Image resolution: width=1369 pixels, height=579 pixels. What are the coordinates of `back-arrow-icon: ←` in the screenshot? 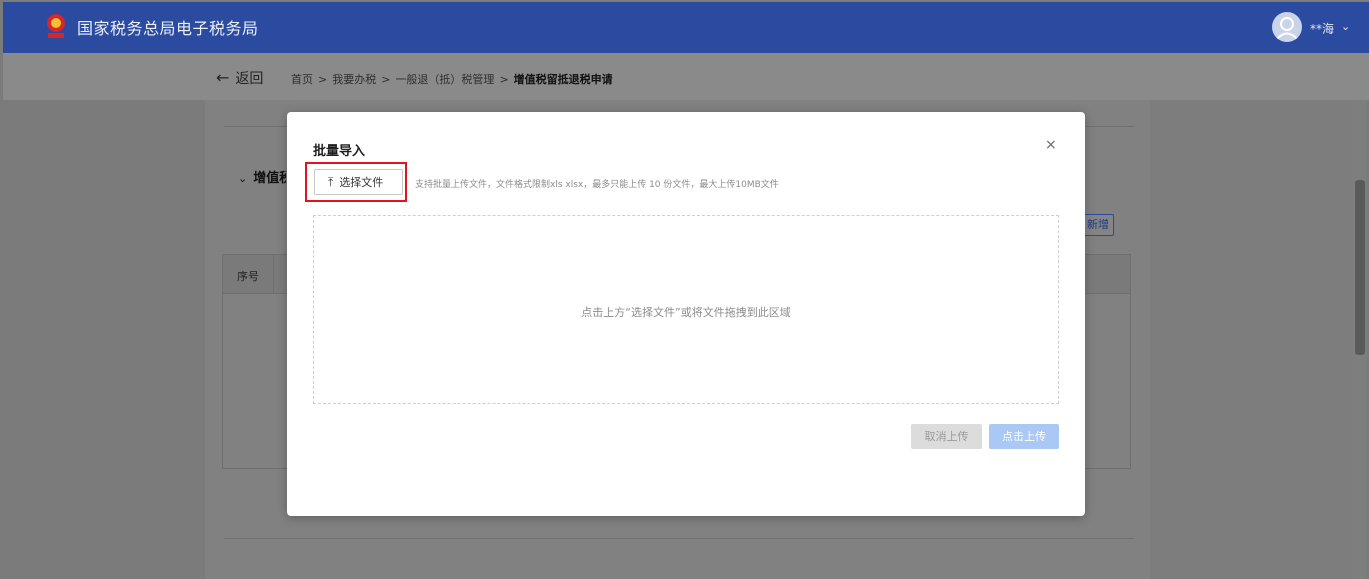 It's located at (223, 77).